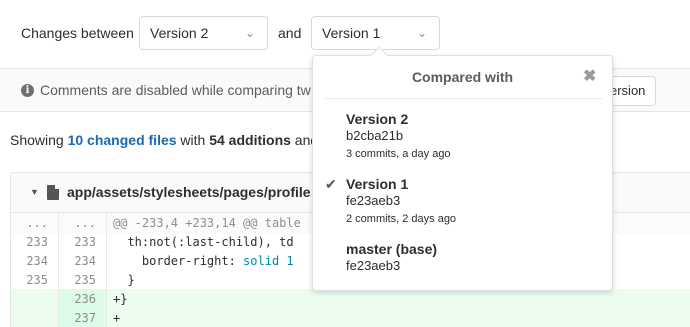 Image resolution: width=690 pixels, height=327 pixels. I want to click on code-text: border-right: solid 1, so click(200, 261).